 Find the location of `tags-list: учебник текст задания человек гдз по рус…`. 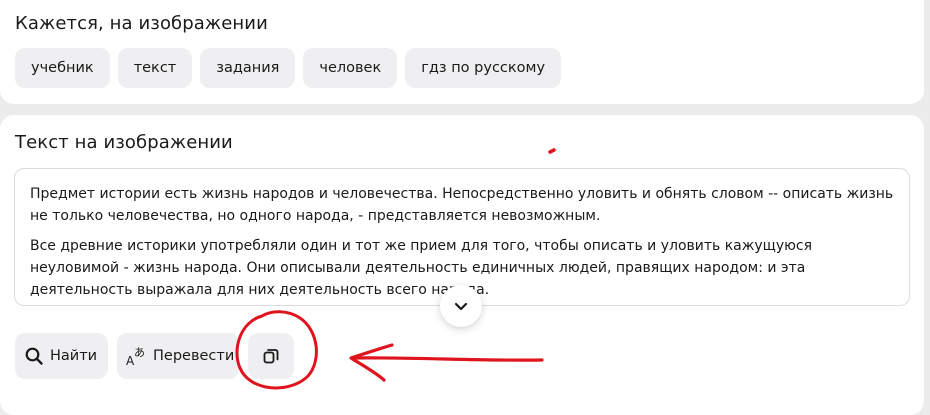

tags-list: учебник текст задания человек гдз по рус… is located at coordinates (288, 68).